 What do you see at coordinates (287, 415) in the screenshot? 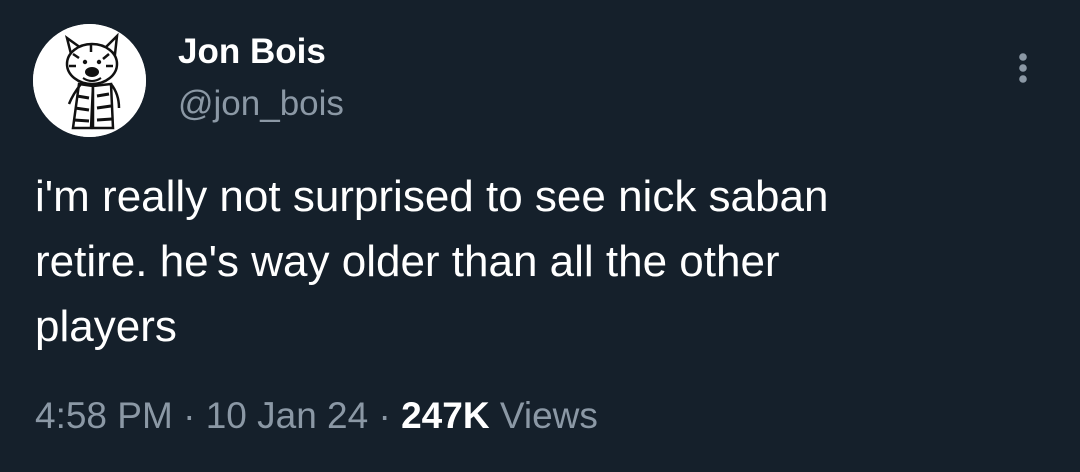
I see `tweet-date: 10 Jan 24` at bounding box center [287, 415].